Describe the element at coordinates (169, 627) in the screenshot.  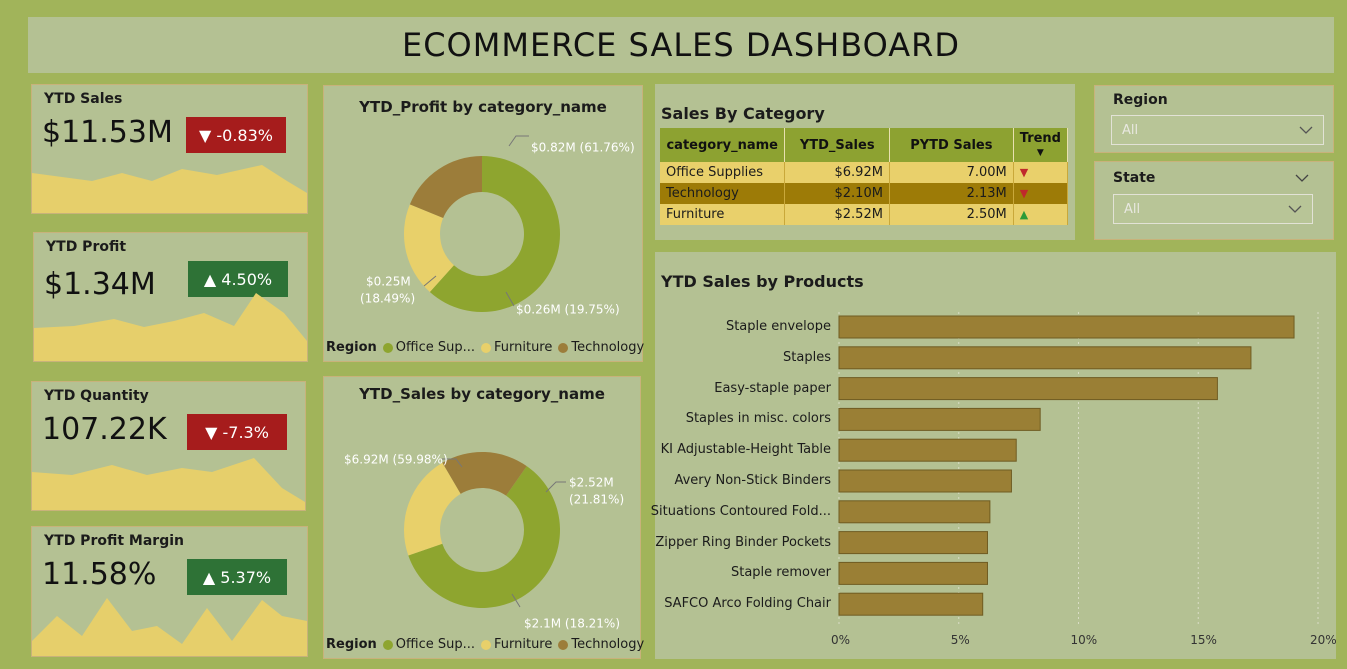
I see `margin-sparkline` at that location.